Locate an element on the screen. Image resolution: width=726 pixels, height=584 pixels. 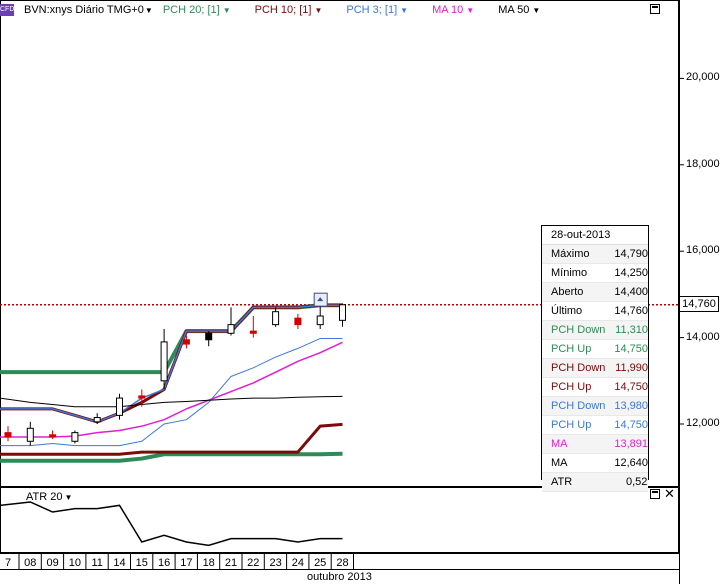
data-window-value: 14,400 is located at coordinates (631, 292).